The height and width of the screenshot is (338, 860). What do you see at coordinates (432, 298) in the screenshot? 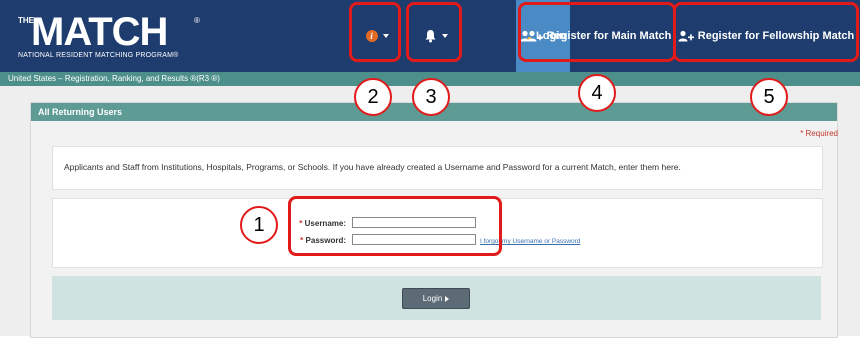
I see `login-button-label: Login` at bounding box center [432, 298].